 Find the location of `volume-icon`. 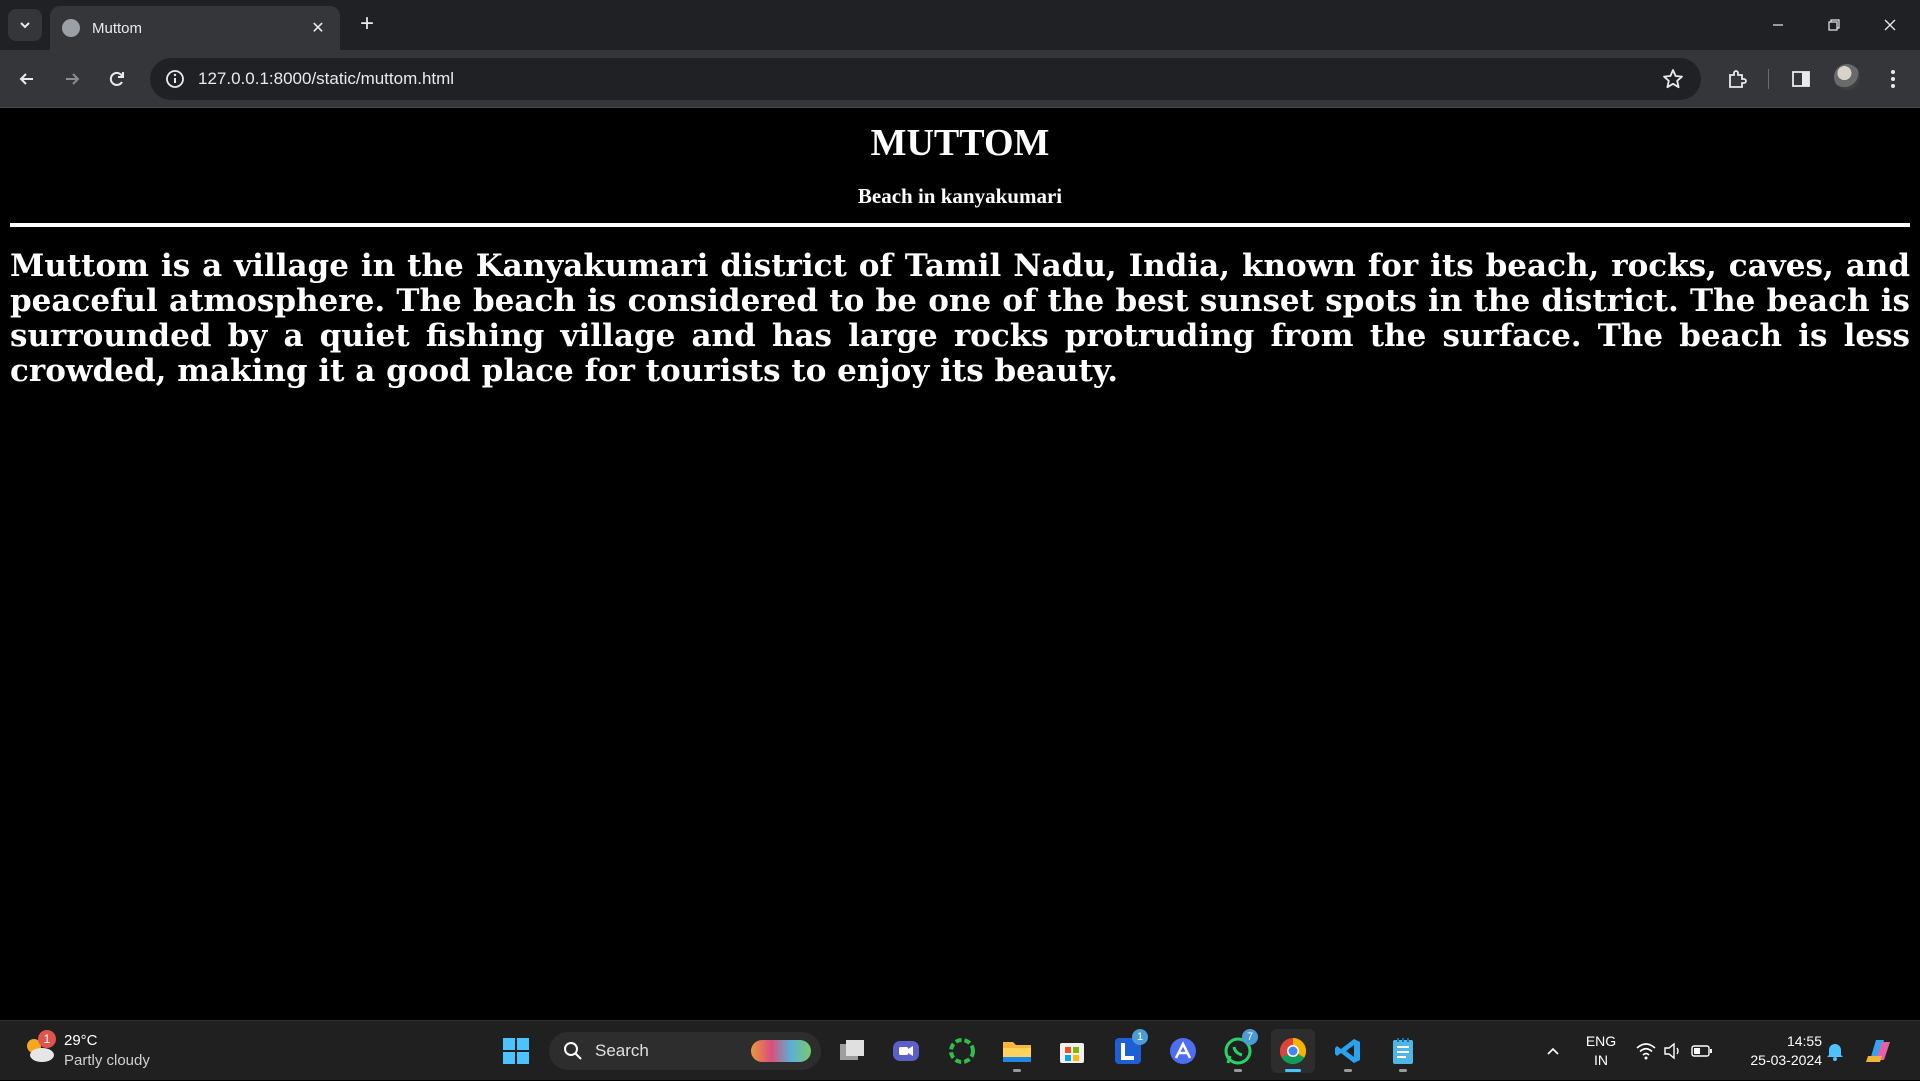

volume-icon is located at coordinates (1671, 1051).